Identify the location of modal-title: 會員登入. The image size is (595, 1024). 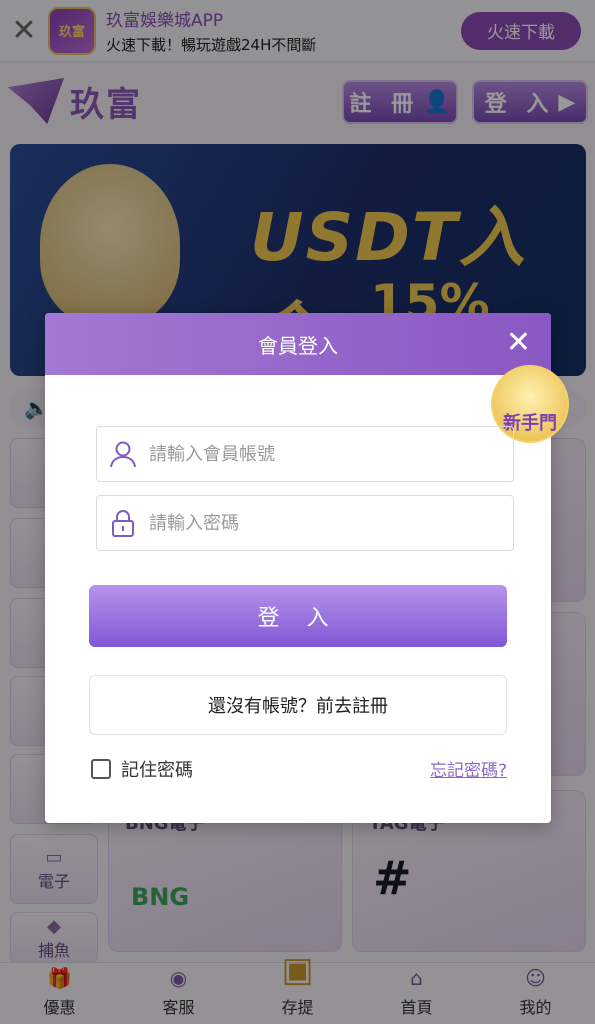
(298, 345).